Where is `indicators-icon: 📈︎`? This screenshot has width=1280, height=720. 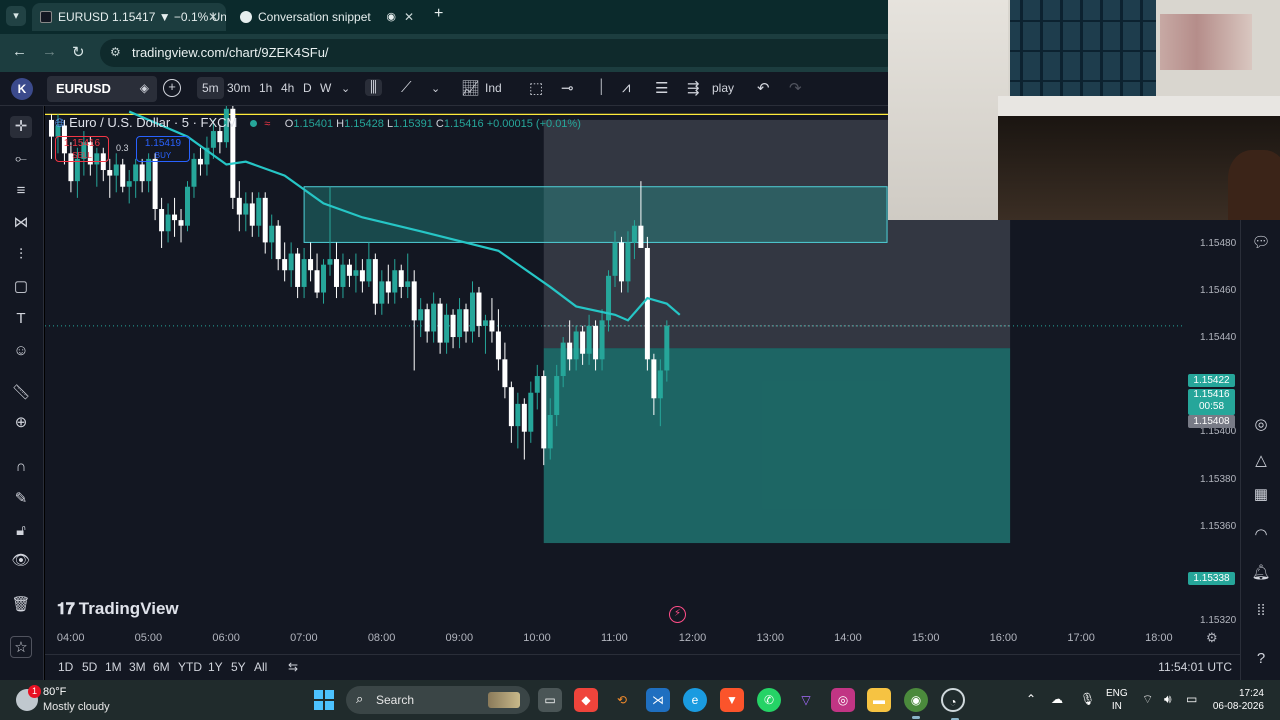 indicators-icon: 📈︎ is located at coordinates (470, 88).